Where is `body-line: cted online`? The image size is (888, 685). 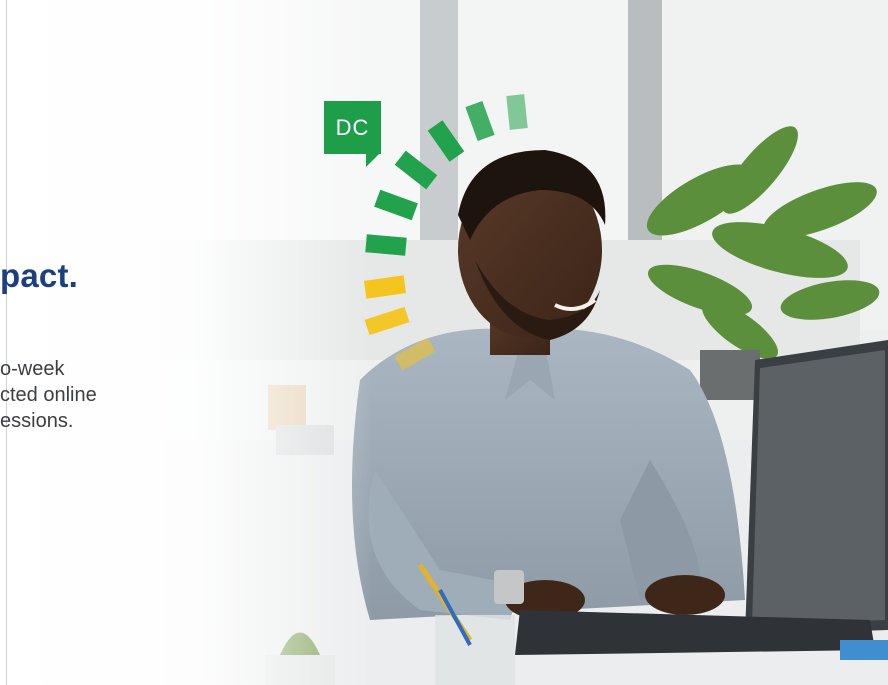
body-line: cted online is located at coordinates (48, 395).